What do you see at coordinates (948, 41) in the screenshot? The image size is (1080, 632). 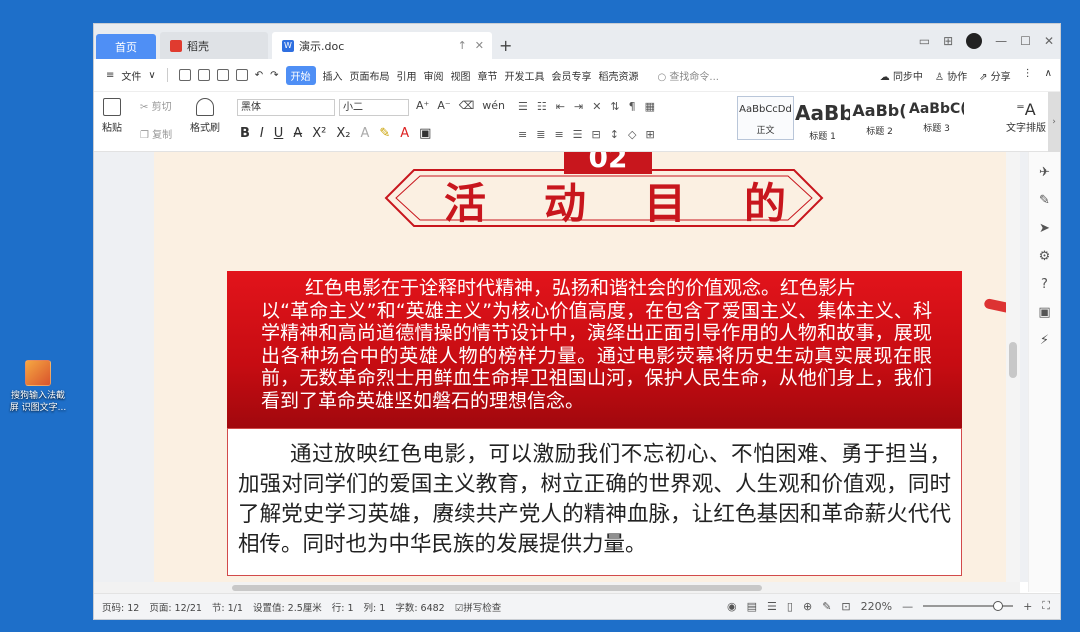 I see `grid-icon: ⊞` at bounding box center [948, 41].